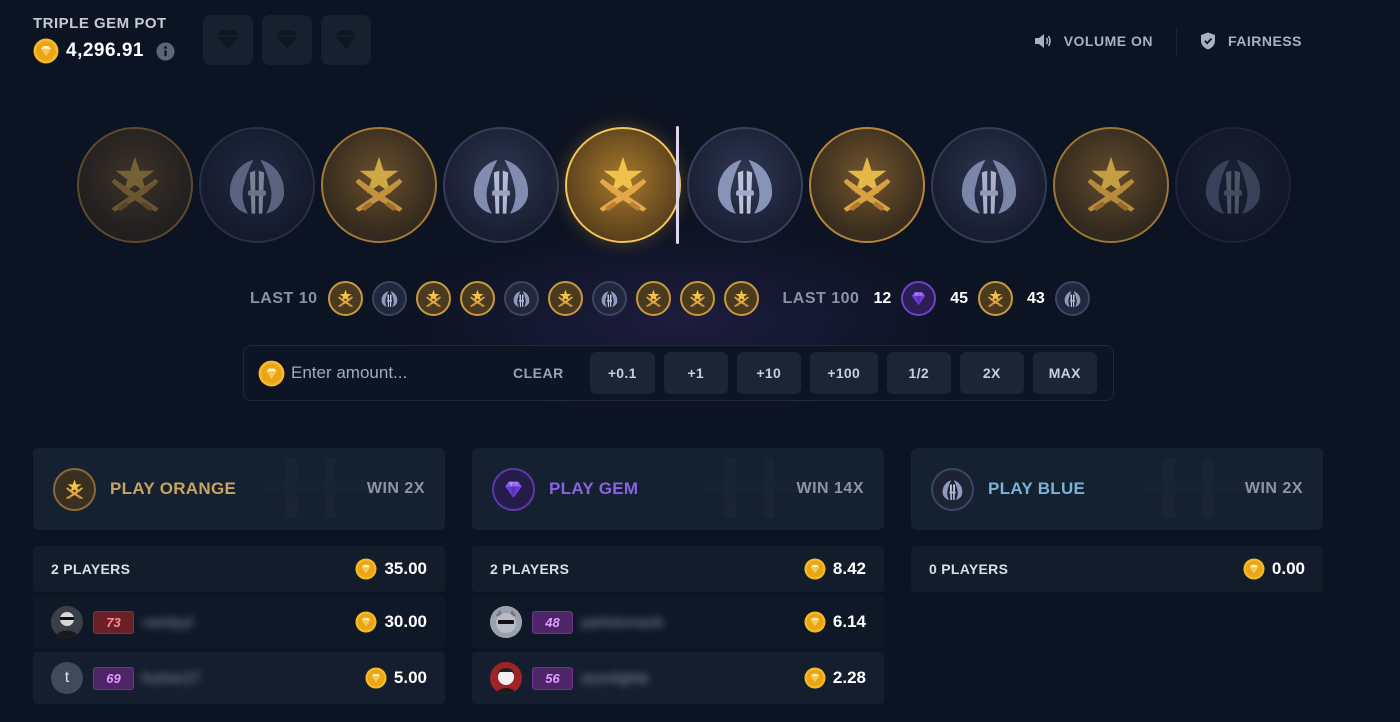  I want to click on last10-label: LAST 10, so click(284, 298).